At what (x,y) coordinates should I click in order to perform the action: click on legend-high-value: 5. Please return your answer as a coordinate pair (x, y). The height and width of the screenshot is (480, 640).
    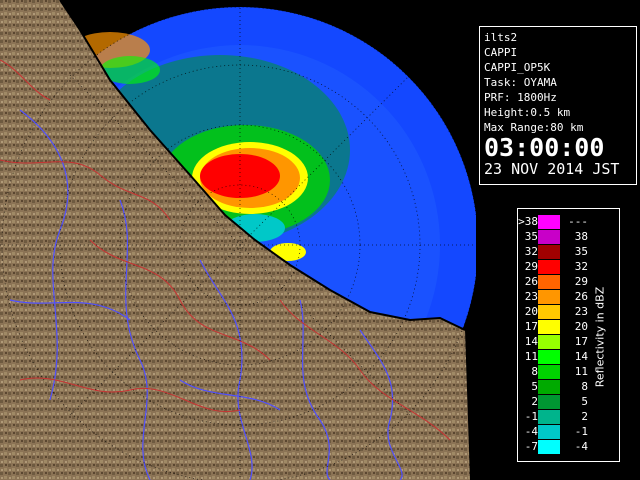
    Looking at the image, I should click on (584, 401).